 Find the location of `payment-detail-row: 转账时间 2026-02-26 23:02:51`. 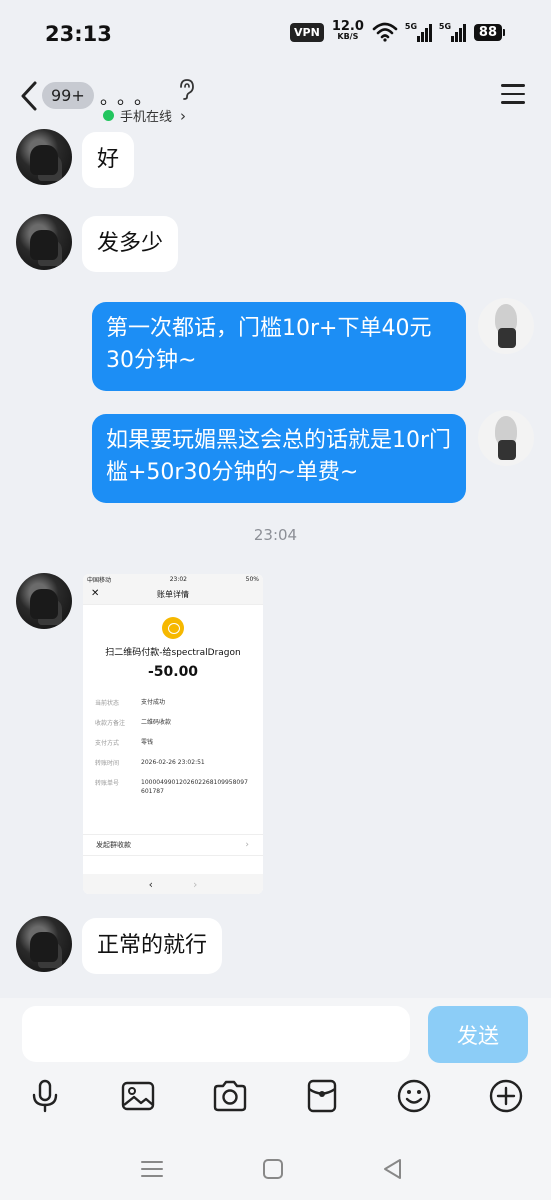

payment-detail-row: 转账时间 2026-02-26 23:02:51 is located at coordinates (173, 762).